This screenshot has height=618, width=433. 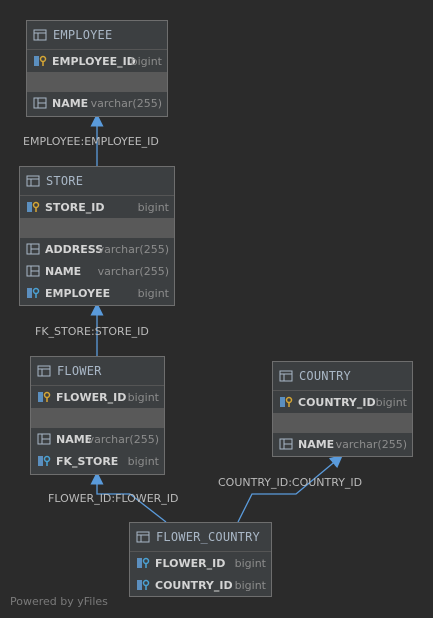 What do you see at coordinates (78, 293) in the screenshot?
I see `column-name: EMPLOYEE` at bounding box center [78, 293].